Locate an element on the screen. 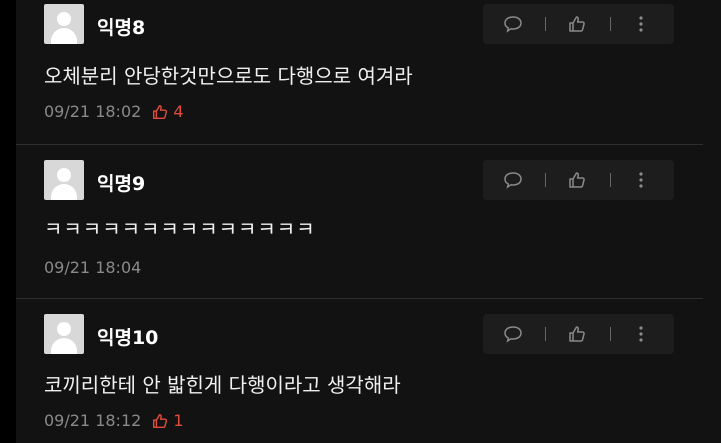  comment-time: 09/21 18:12 is located at coordinates (93, 420).